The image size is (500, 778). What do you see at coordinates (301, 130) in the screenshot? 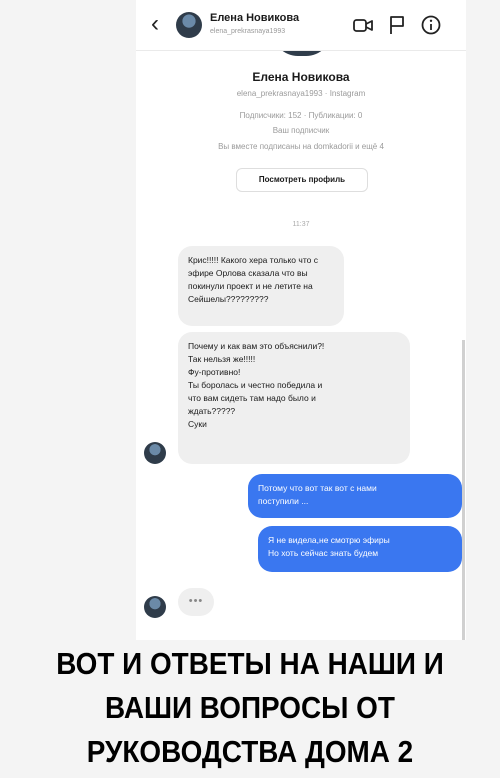
I see `profile-follow-status: Ваш подписчик` at bounding box center [301, 130].